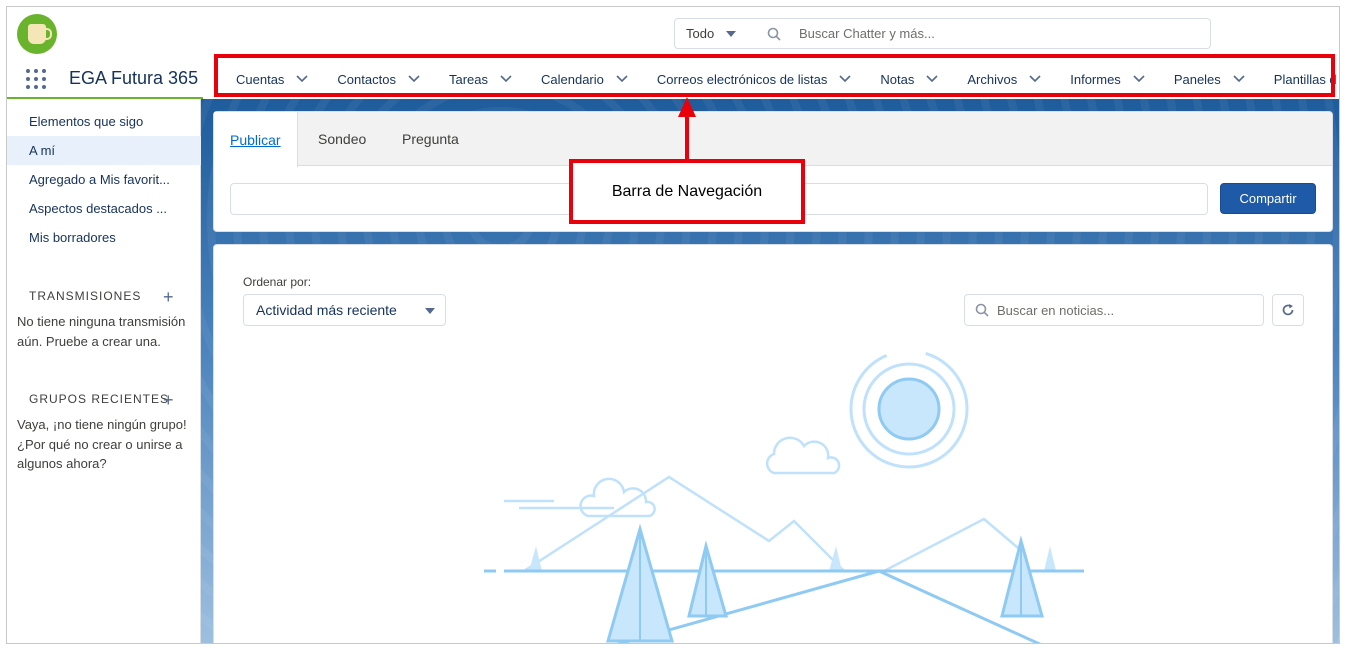 This screenshot has width=1346, height=648. I want to click on nav-item-label: Paneles, so click(1197, 79).